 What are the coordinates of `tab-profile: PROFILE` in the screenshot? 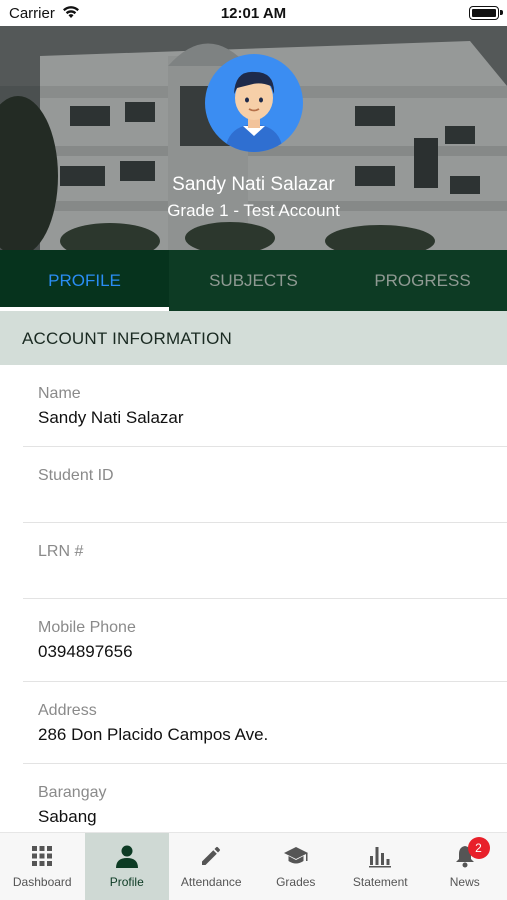 It's located at (84, 280).